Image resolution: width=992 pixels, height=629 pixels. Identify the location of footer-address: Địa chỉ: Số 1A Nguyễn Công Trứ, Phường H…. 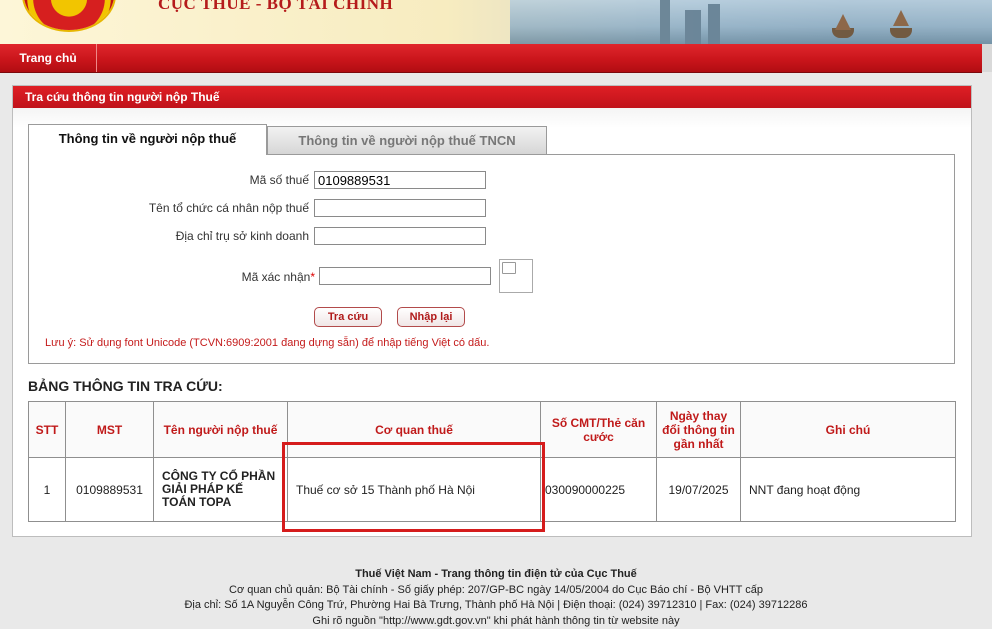
(496, 606).